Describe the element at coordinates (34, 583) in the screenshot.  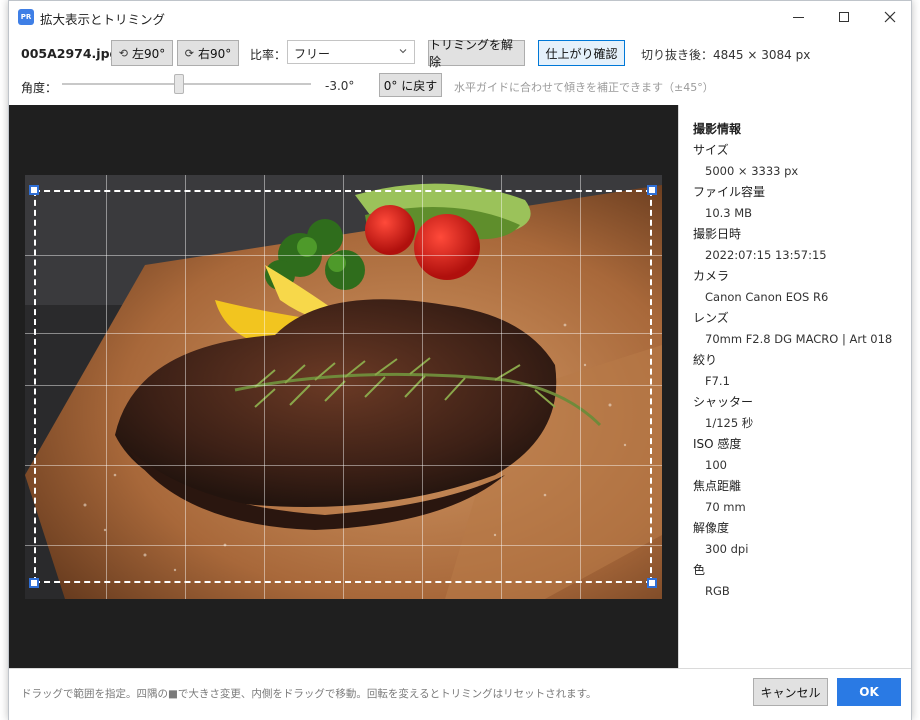
I see `crop-handle-bottom-left` at that location.